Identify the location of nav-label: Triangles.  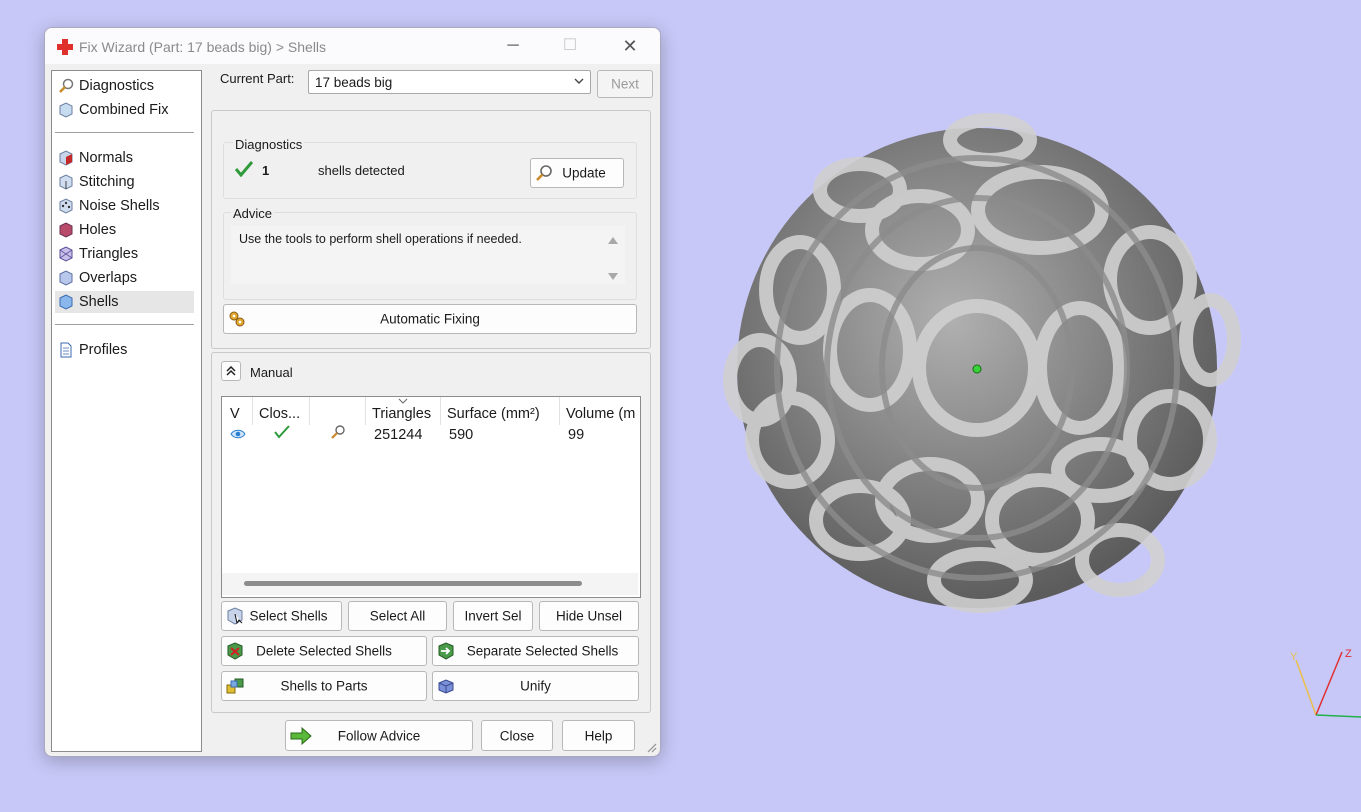
(109, 254).